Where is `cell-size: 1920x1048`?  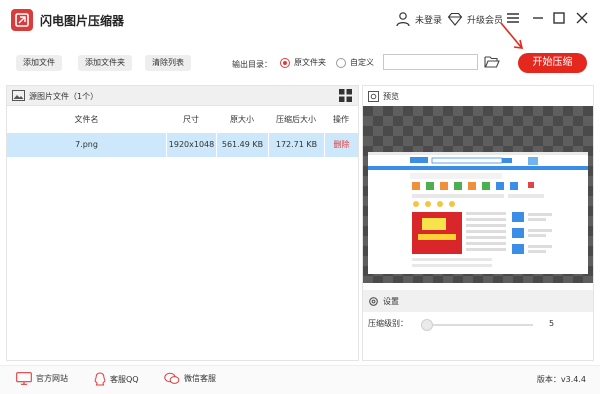 cell-size: 1920x1048 is located at coordinates (191, 145).